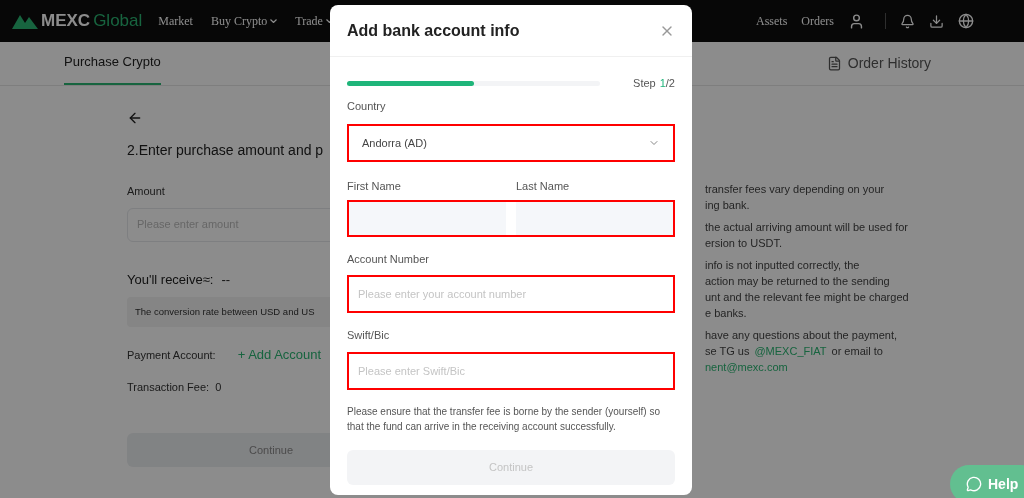 The height and width of the screenshot is (498, 1024). Describe the element at coordinates (226, 279) in the screenshot. I see `receive-value: --` at that location.